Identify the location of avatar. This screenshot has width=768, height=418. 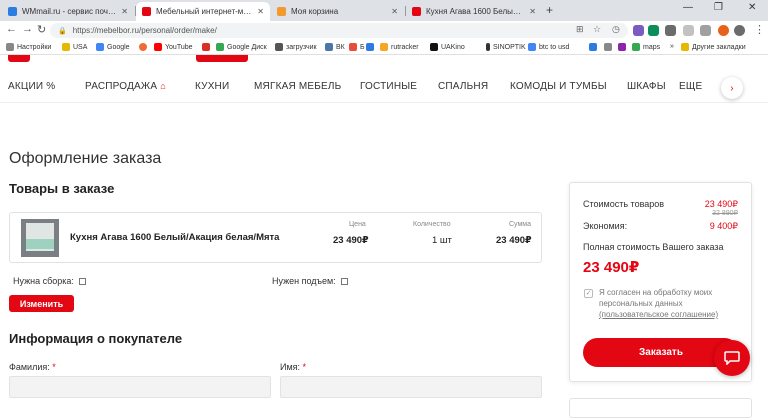
(723, 30).